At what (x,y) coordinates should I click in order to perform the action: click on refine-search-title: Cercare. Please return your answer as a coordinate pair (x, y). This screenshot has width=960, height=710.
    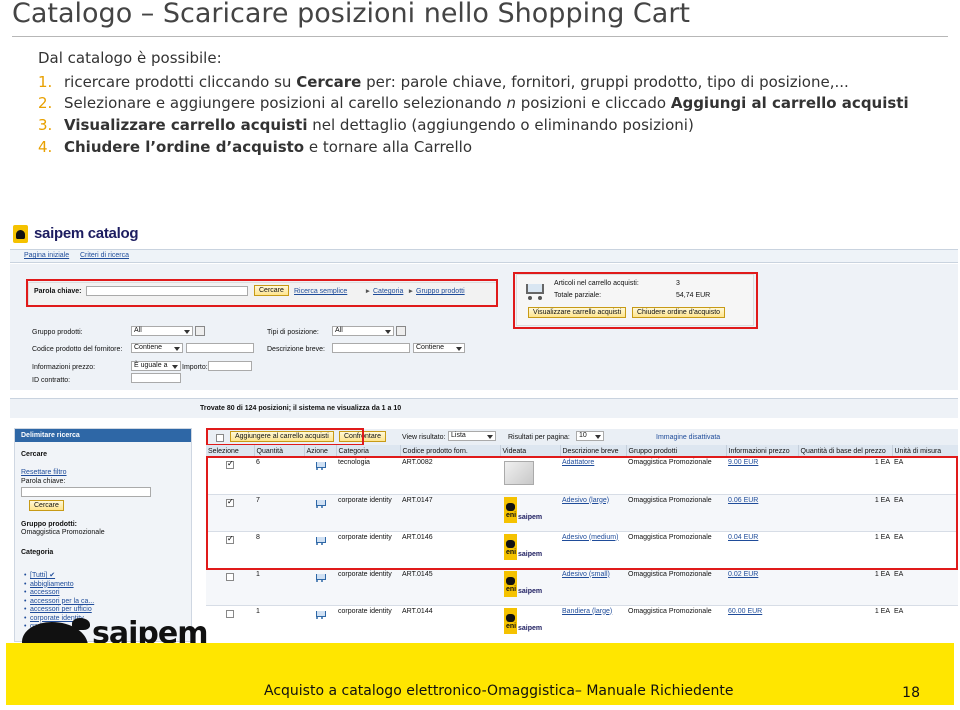
    Looking at the image, I should click on (34, 454).